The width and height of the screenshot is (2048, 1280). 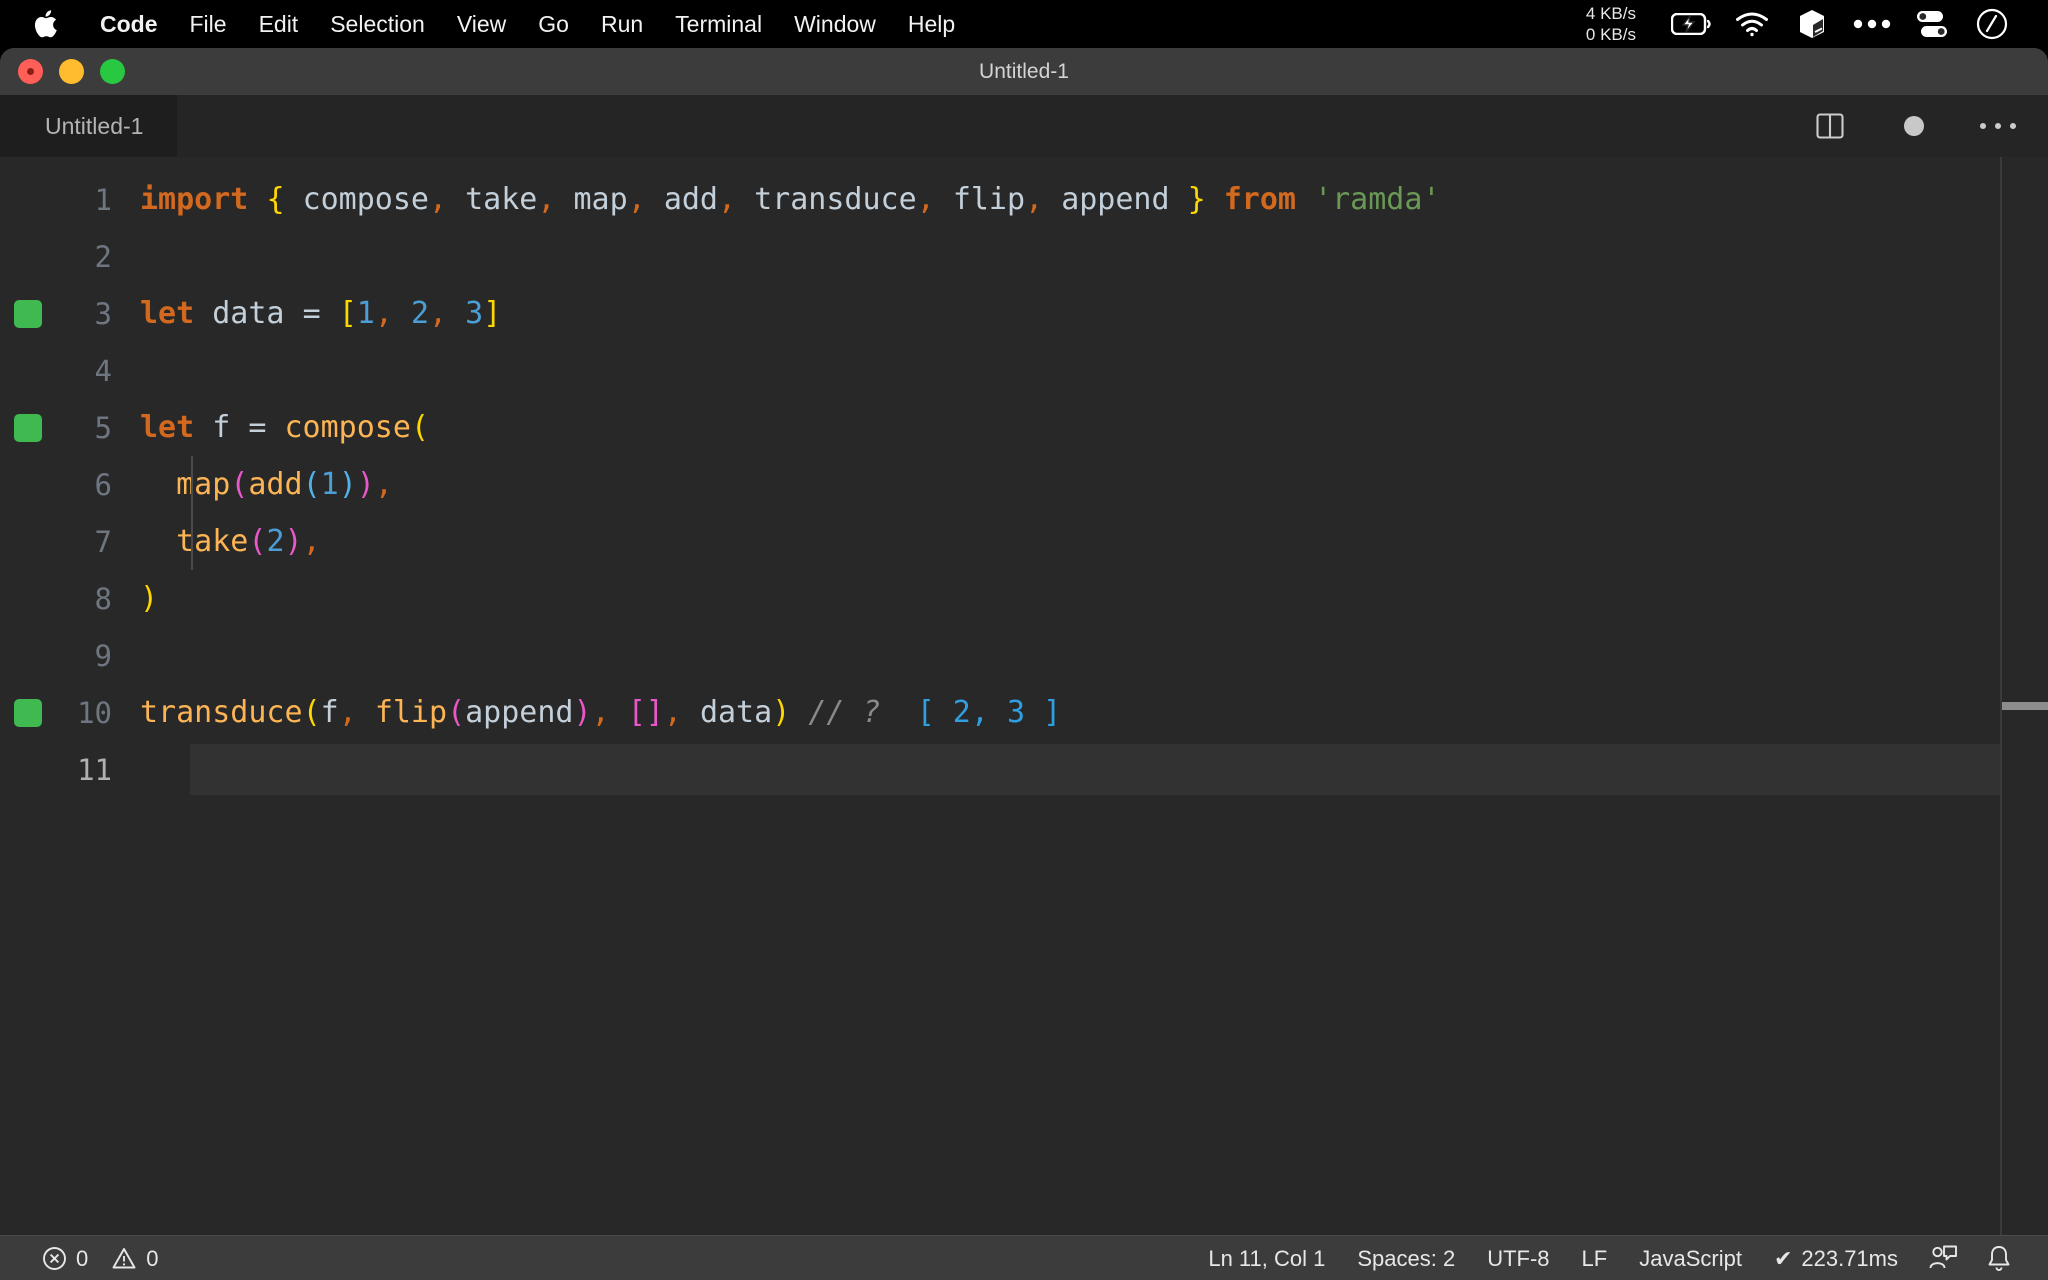 What do you see at coordinates (1266, 1258) in the screenshot?
I see `cursor-position-status: Ln 11, Col 1` at bounding box center [1266, 1258].